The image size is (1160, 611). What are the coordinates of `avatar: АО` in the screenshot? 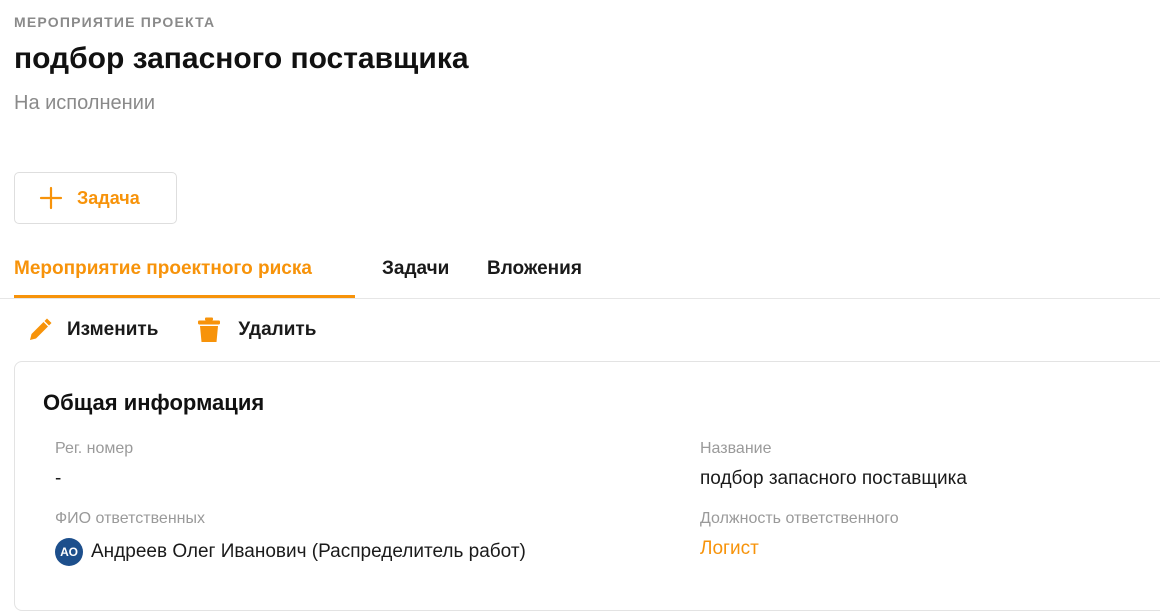 It's located at (69, 552).